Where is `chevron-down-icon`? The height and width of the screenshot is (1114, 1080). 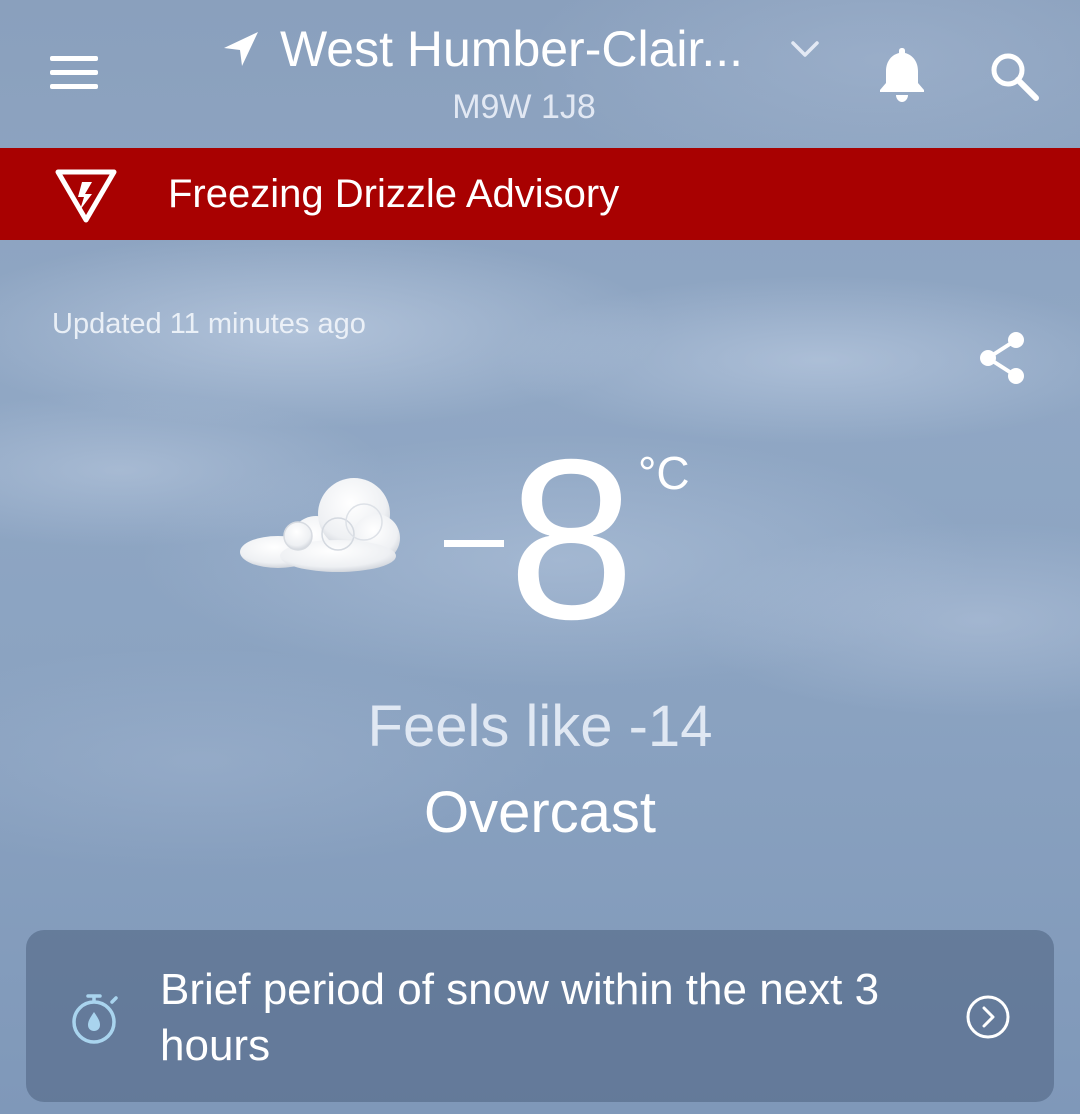
chevron-down-icon is located at coordinates (805, 49).